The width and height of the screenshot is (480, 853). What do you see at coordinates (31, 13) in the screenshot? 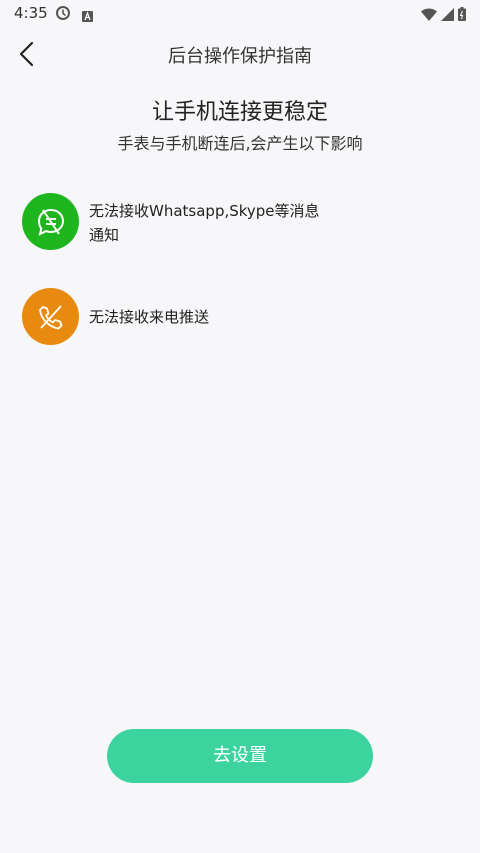
I see `status-time: 4:35` at bounding box center [31, 13].